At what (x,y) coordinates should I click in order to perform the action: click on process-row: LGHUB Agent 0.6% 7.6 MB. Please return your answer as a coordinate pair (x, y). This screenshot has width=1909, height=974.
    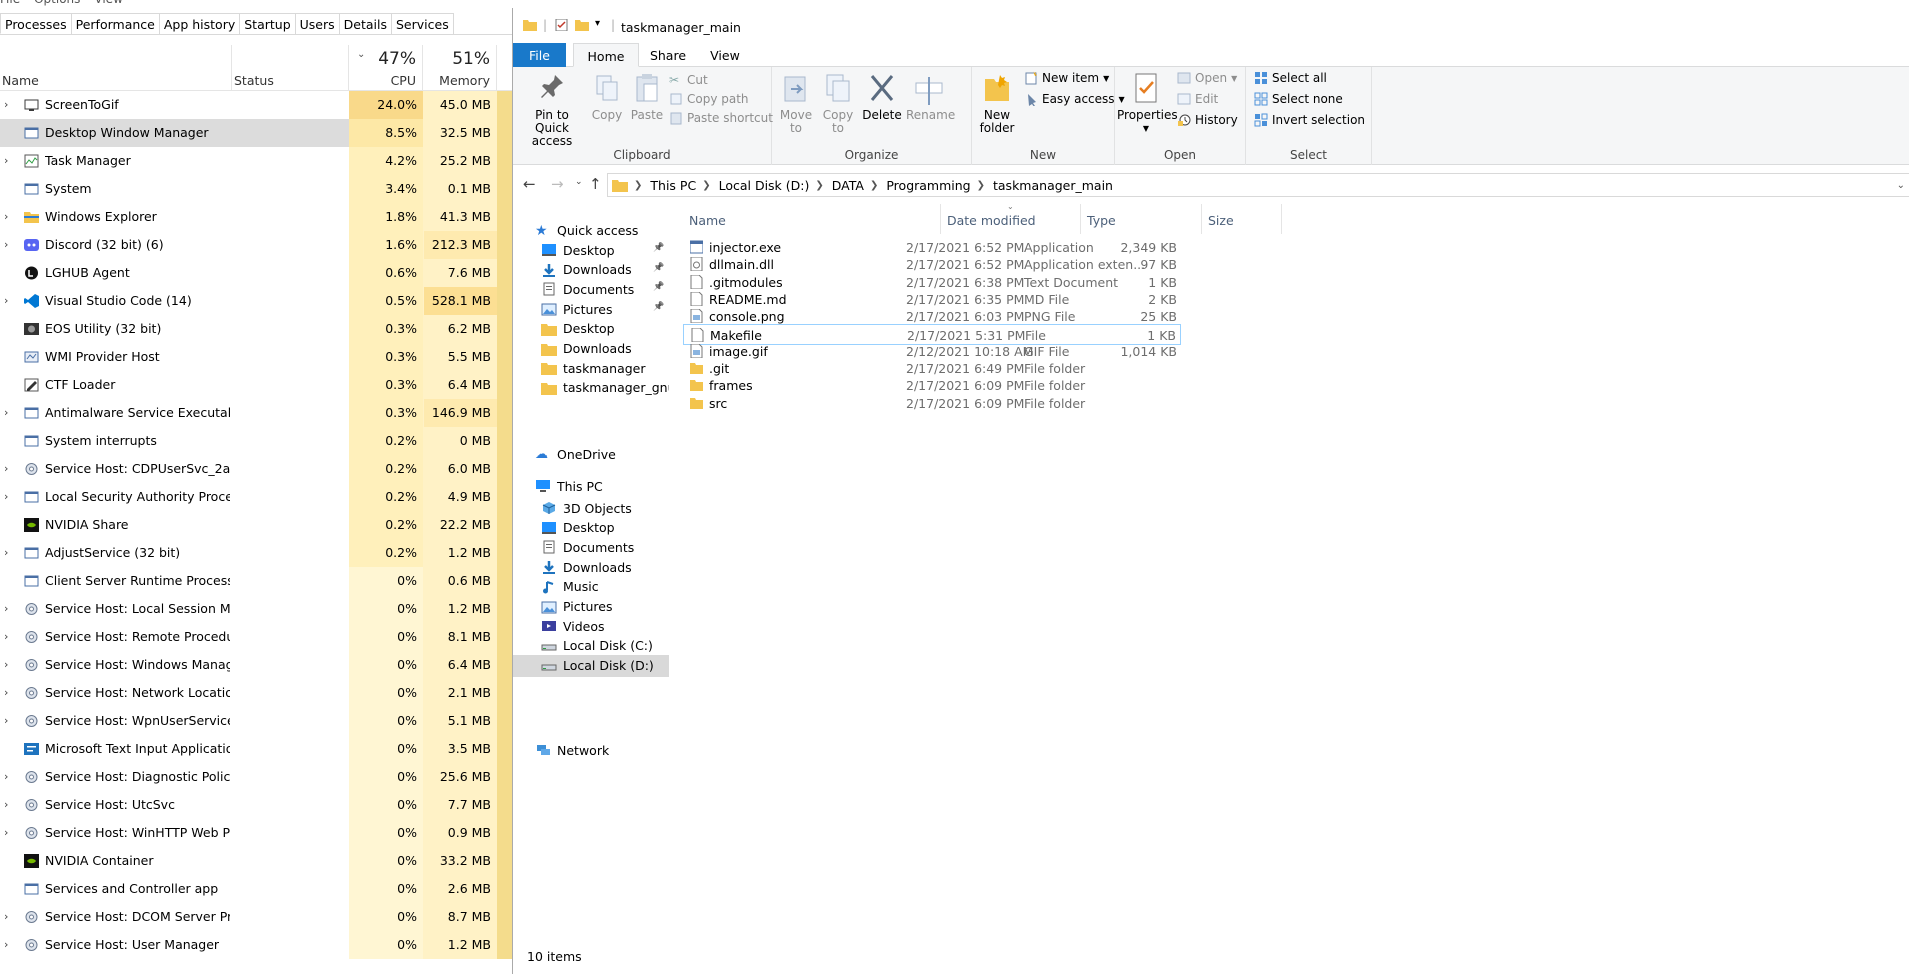
    Looking at the image, I should click on (256, 273).